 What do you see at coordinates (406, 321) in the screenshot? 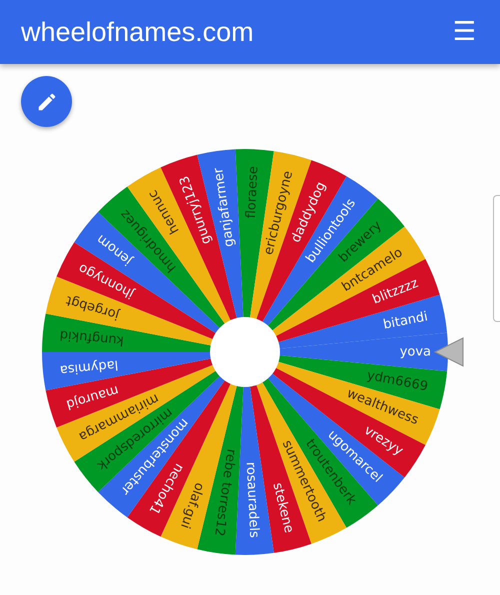
I see `segment-label: bitandi` at bounding box center [406, 321].